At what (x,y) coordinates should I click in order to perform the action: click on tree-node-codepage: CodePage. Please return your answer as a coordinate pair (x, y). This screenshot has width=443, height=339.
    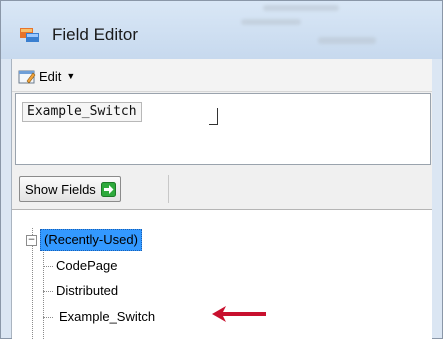
    Looking at the image, I should click on (86, 266).